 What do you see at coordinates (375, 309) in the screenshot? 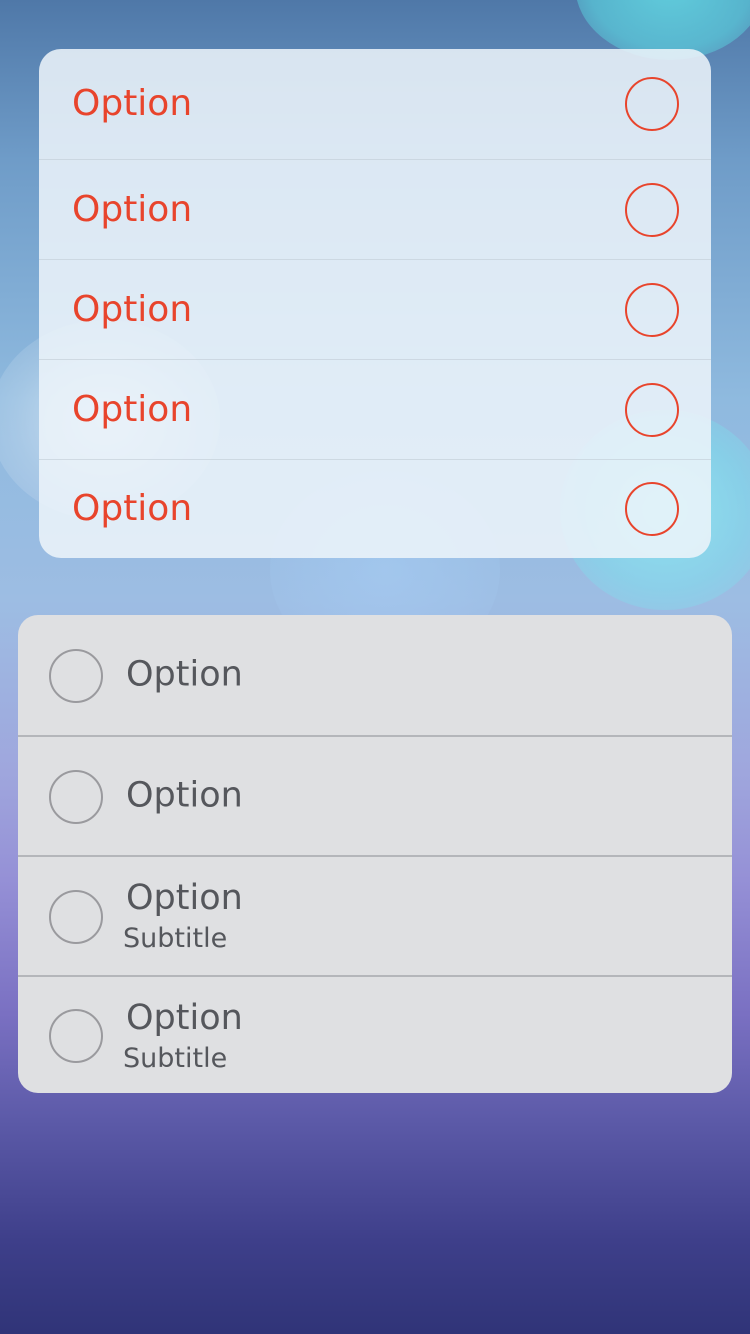
I see `top-option-row-3: Option` at bounding box center [375, 309].